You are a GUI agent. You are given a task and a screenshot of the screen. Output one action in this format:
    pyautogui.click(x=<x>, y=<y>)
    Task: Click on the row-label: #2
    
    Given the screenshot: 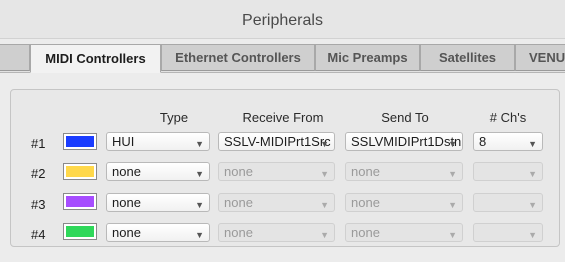 What is the action you would take?
    pyautogui.click(x=38, y=173)
    